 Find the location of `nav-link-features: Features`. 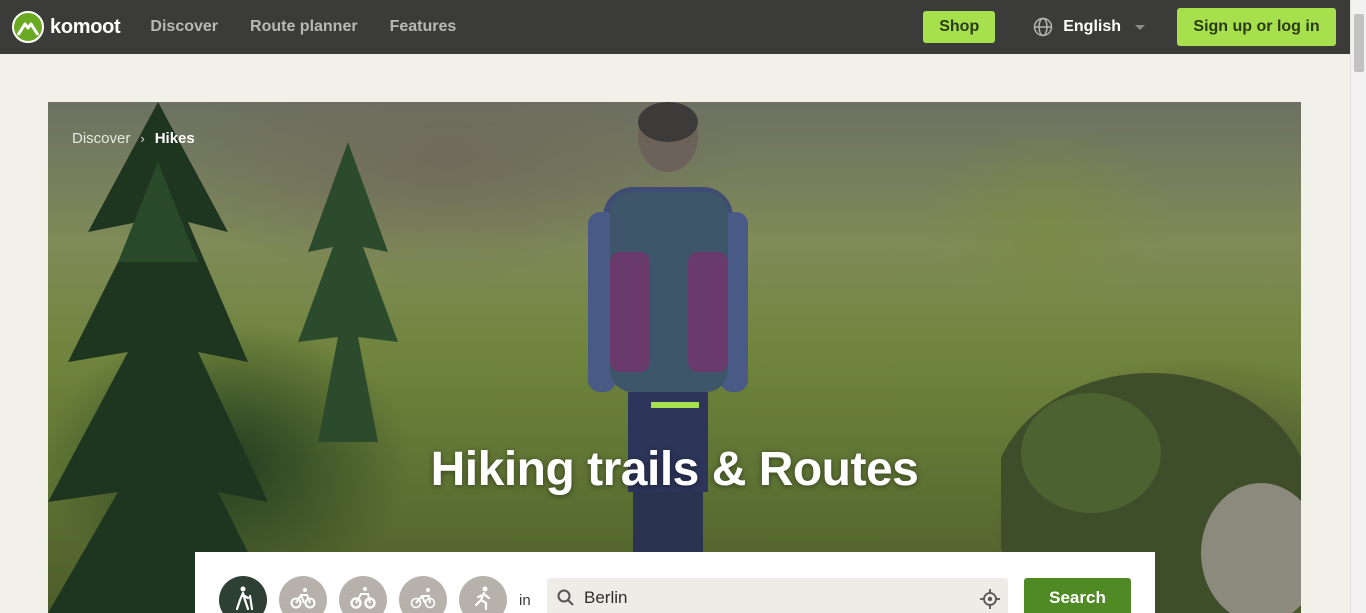

nav-link-features: Features is located at coordinates (423, 27).